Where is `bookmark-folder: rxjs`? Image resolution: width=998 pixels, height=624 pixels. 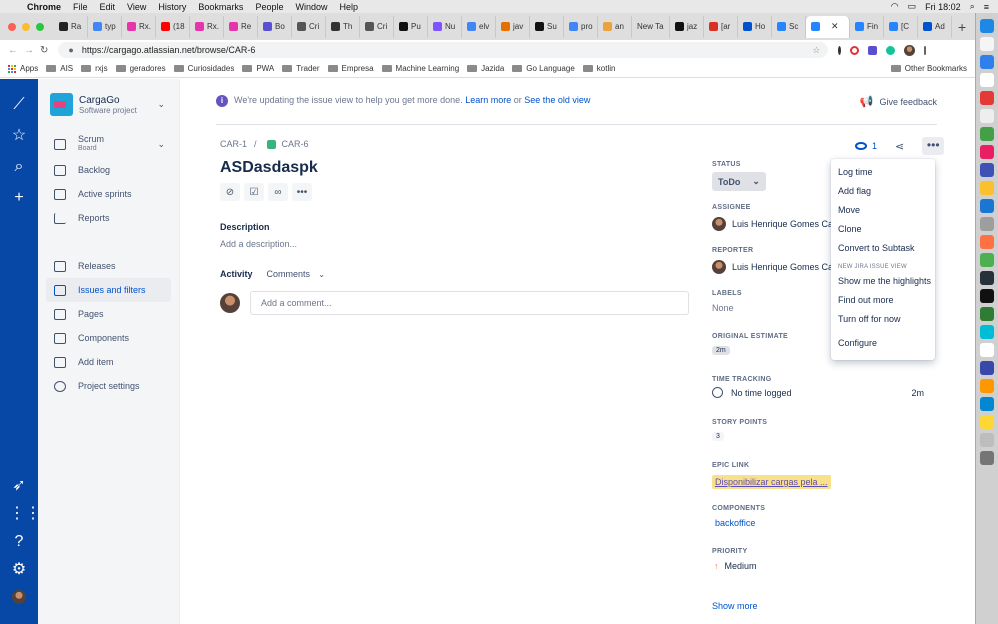 bookmark-folder: rxjs is located at coordinates (94, 68).